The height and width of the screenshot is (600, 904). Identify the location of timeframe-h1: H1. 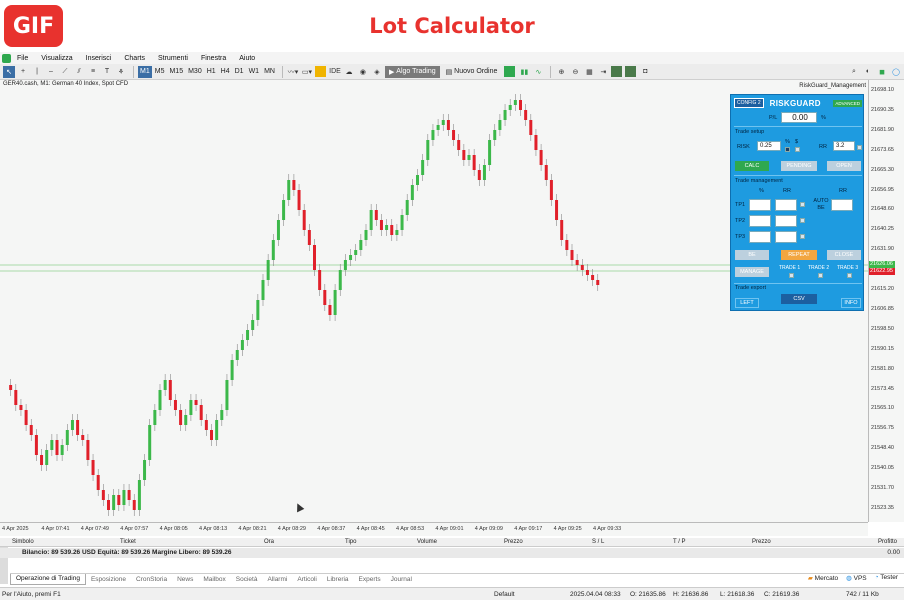
(211, 72).